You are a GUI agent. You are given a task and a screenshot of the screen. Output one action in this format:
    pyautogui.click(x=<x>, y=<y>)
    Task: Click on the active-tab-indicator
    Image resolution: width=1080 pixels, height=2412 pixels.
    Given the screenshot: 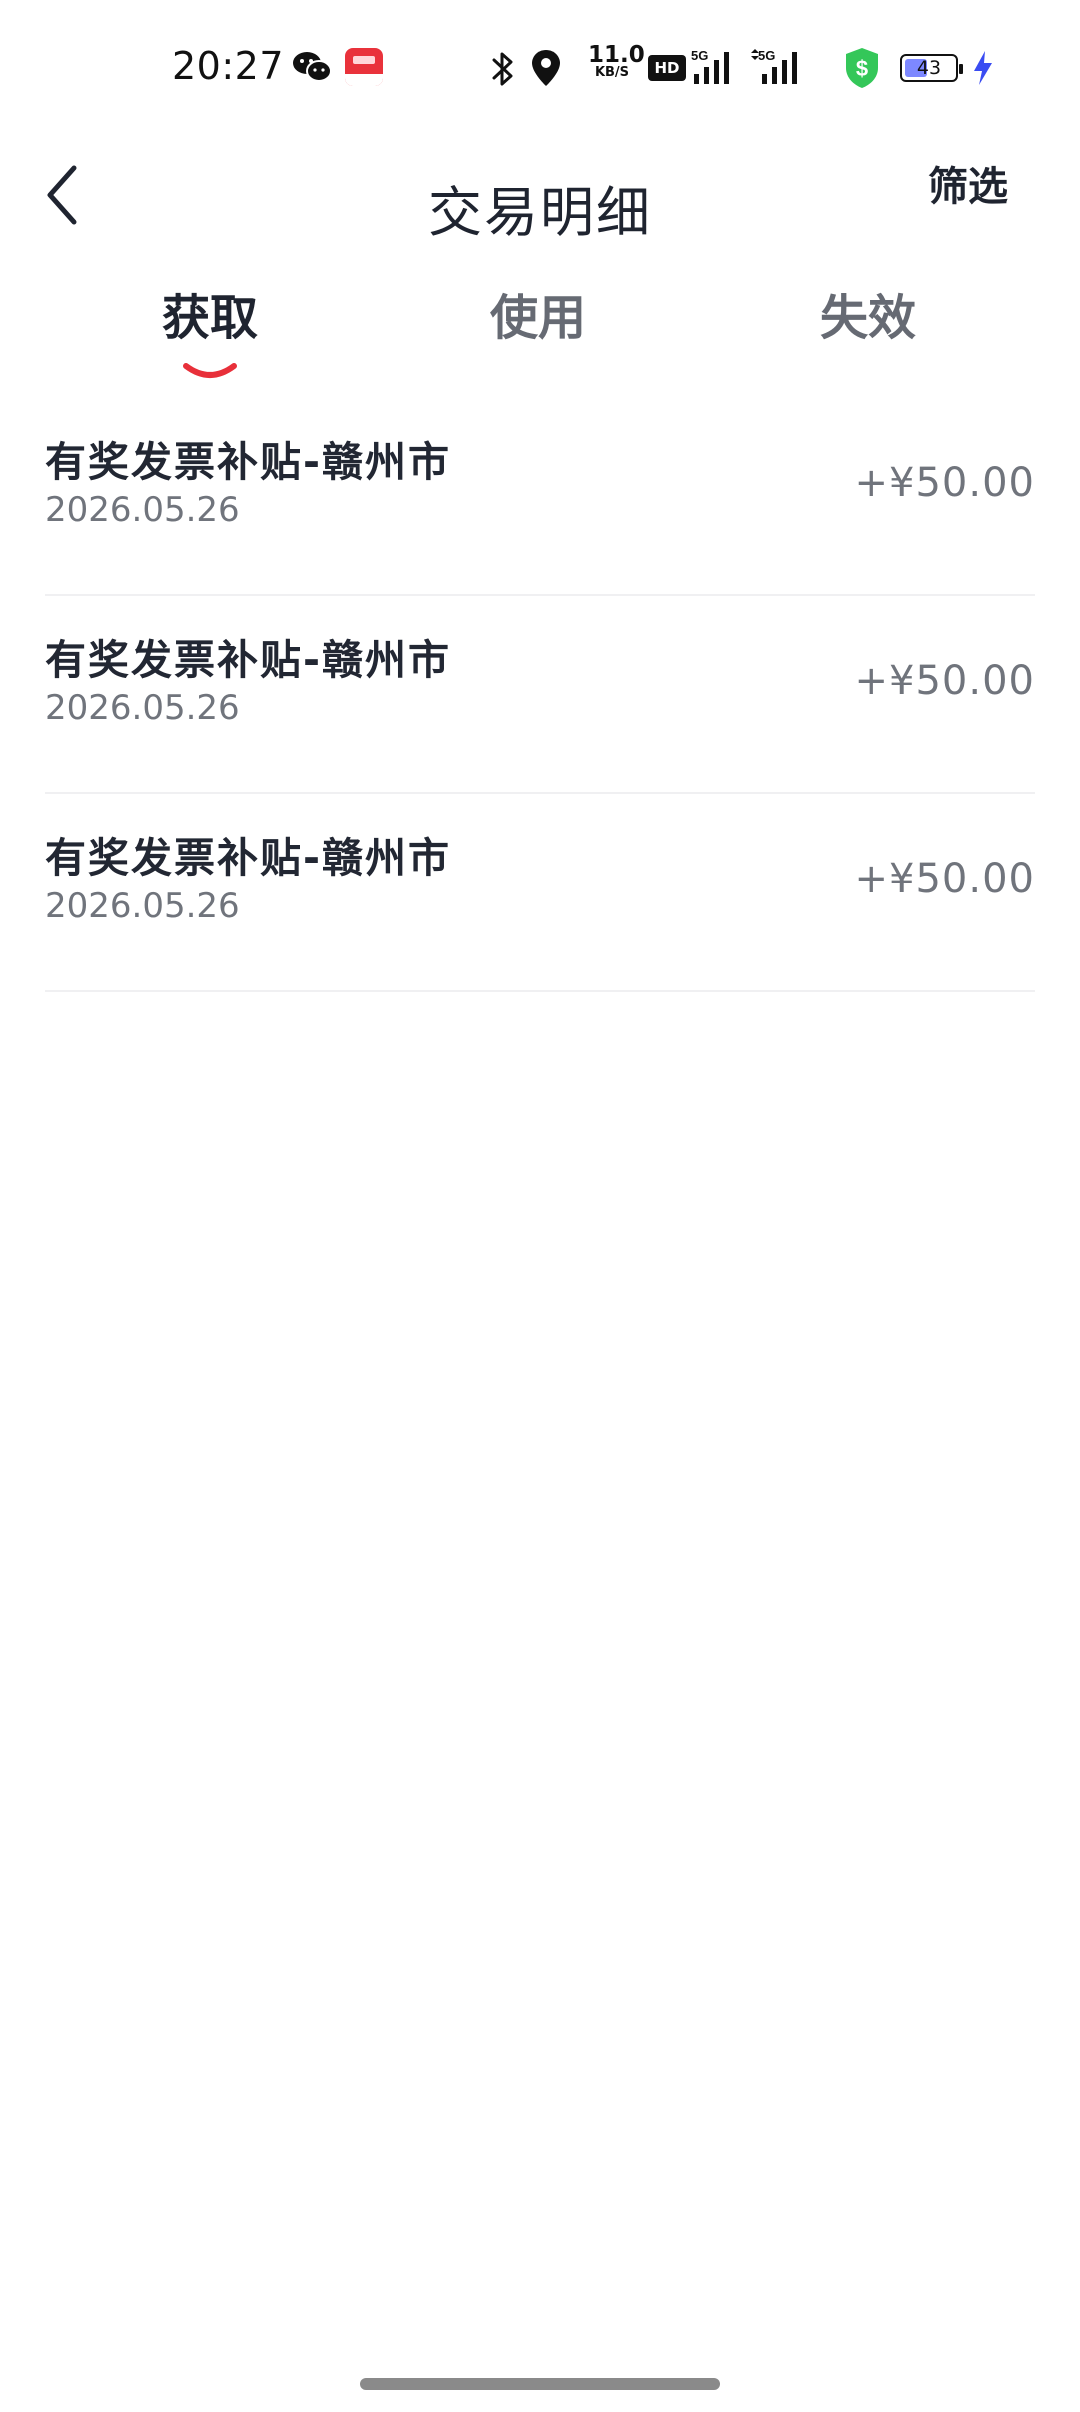 What is the action you would take?
    pyautogui.click(x=210, y=370)
    